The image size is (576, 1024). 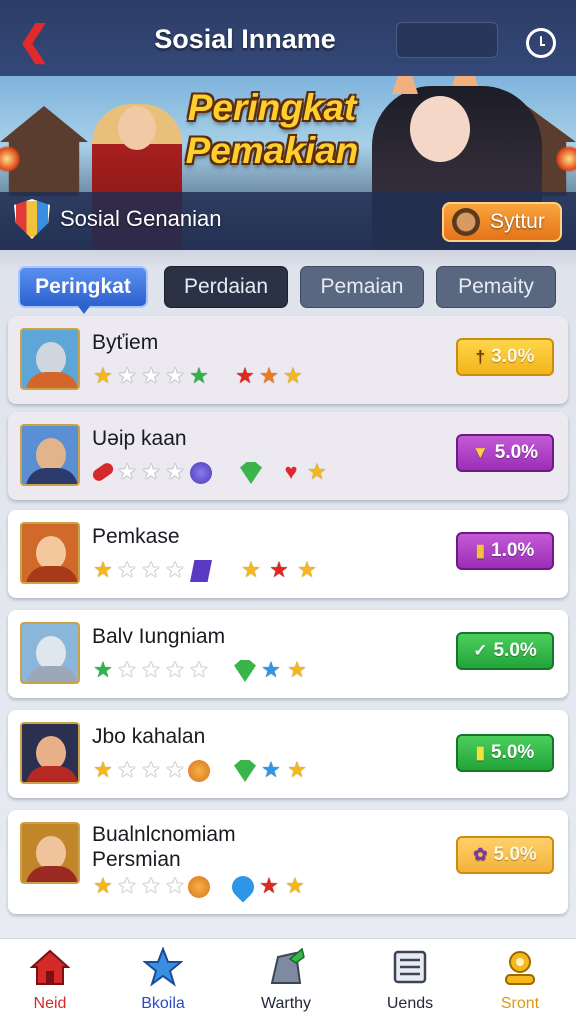 What do you see at coordinates (199, 375) in the screenshot?
I see `star-green-icon: ★` at bounding box center [199, 375].